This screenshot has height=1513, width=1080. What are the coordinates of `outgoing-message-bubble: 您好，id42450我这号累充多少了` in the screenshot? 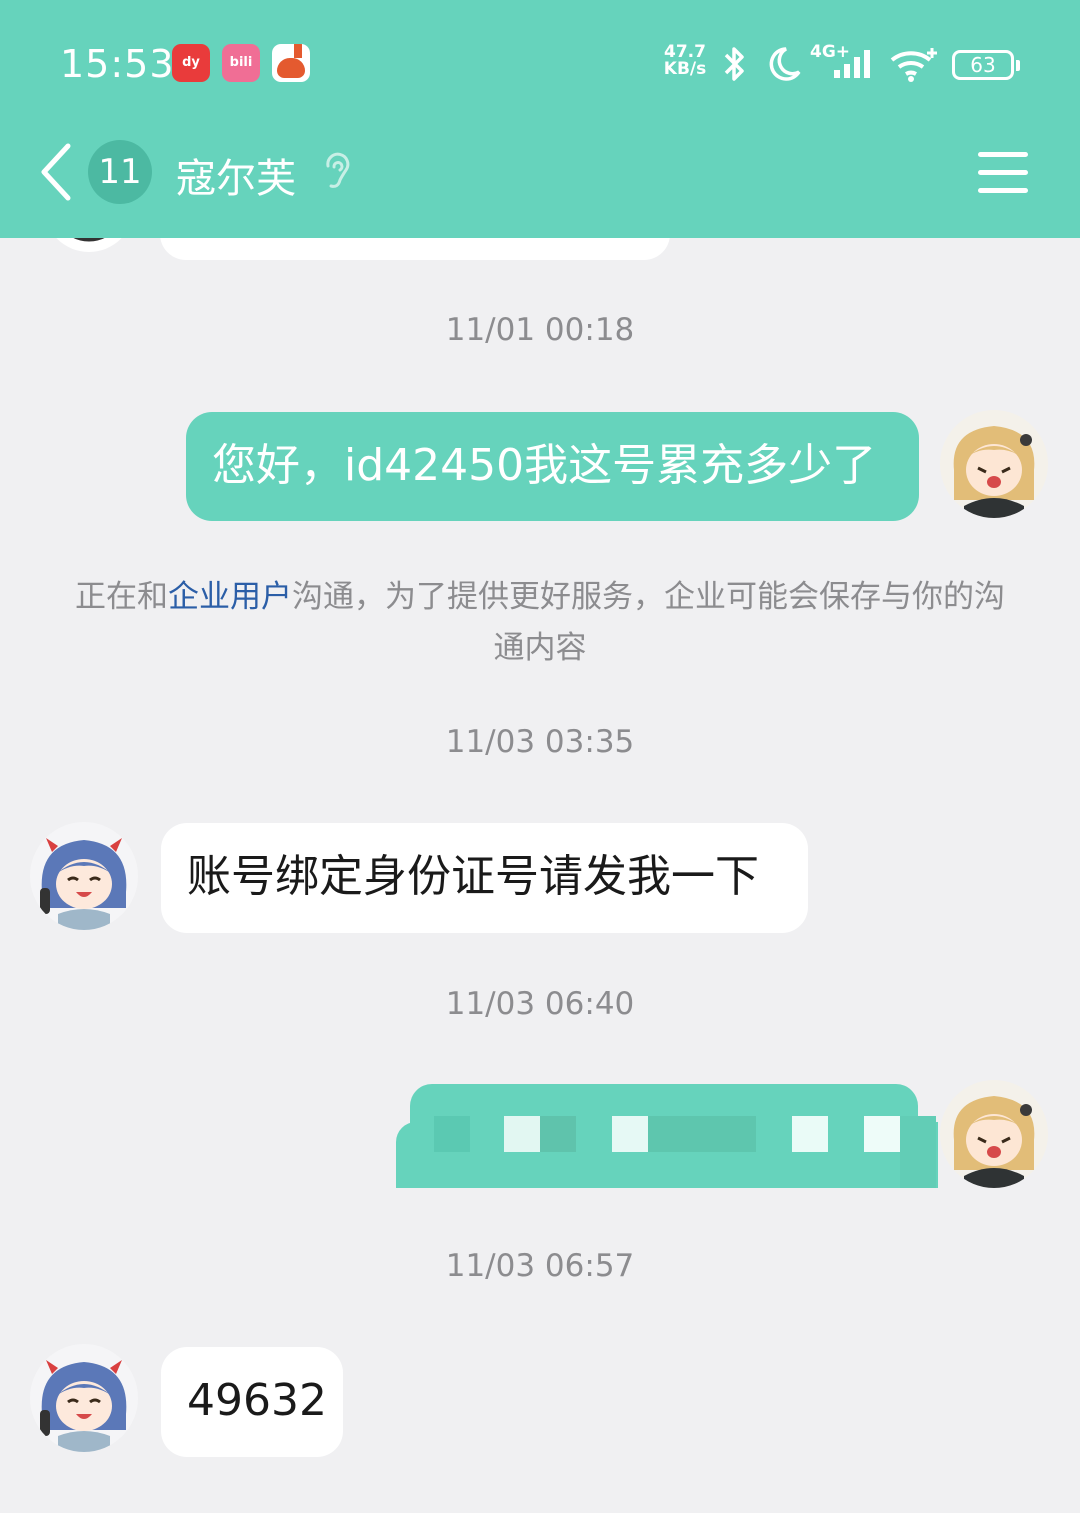 It's located at (552, 466).